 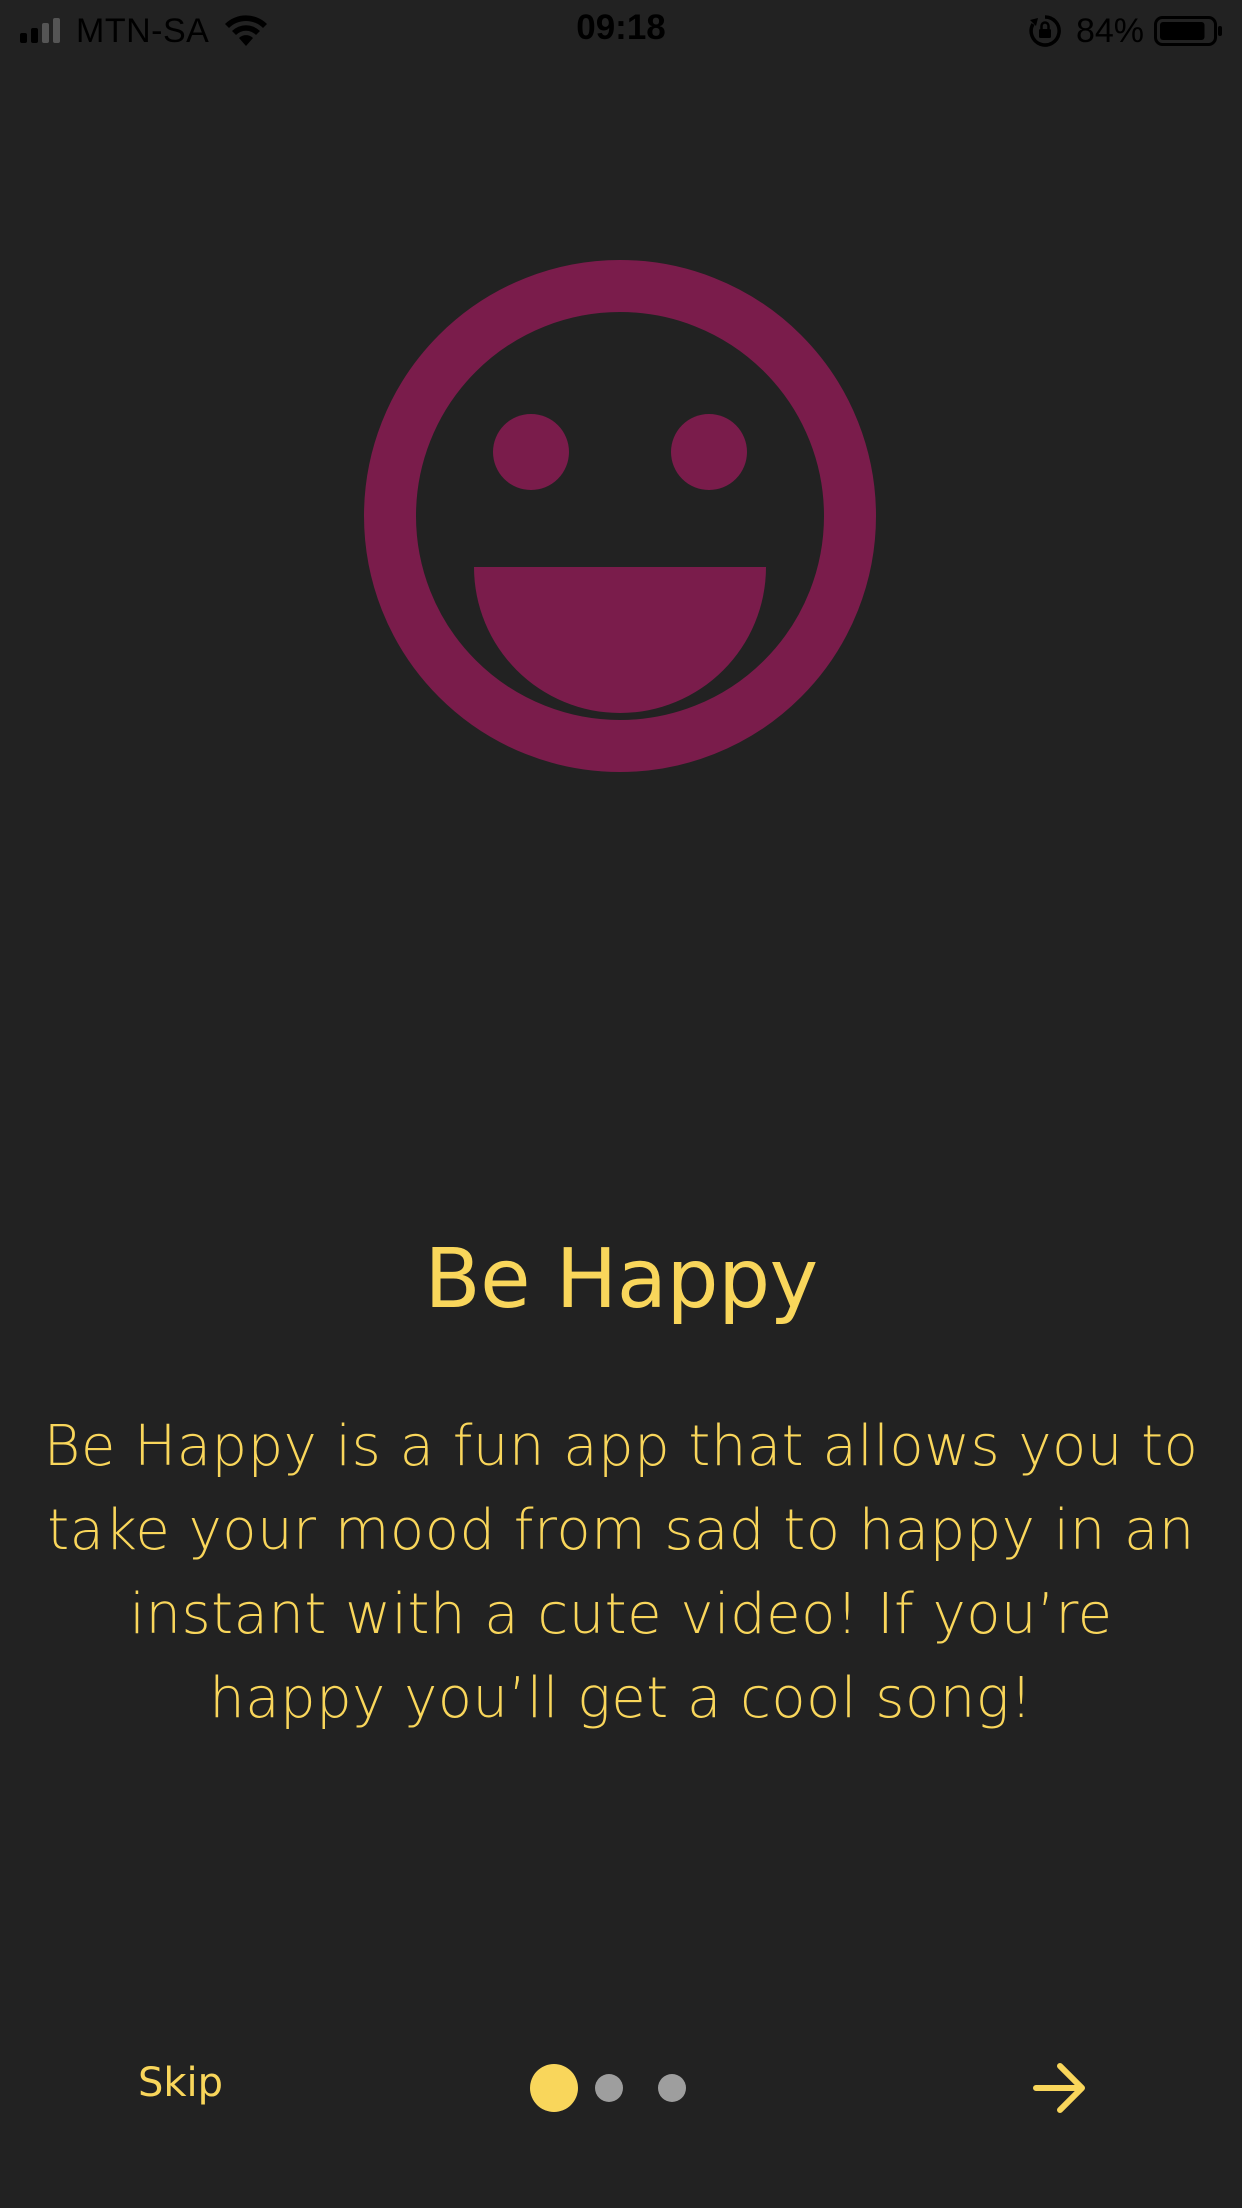 I want to click on arrow-right-icon, so click(x=1060, y=2088).